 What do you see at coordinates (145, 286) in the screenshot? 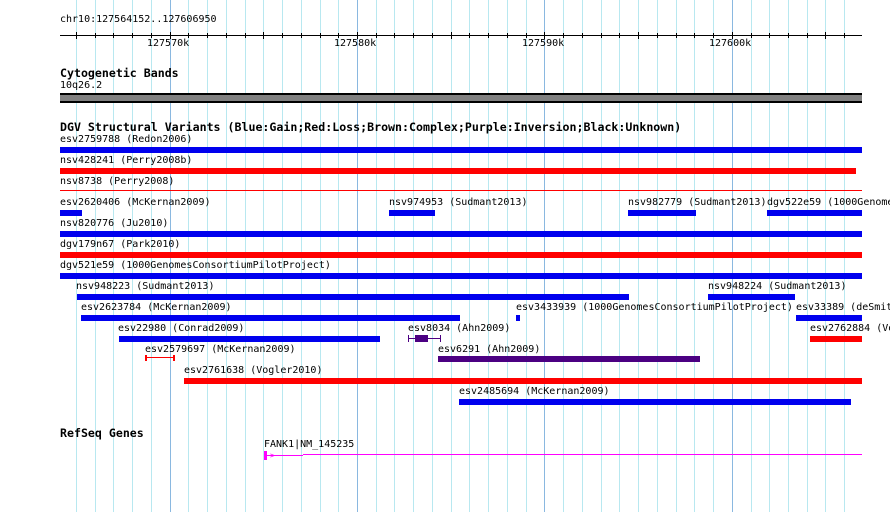
I see `feature-label: nsv948223 (Sudmant2013)` at bounding box center [145, 286].